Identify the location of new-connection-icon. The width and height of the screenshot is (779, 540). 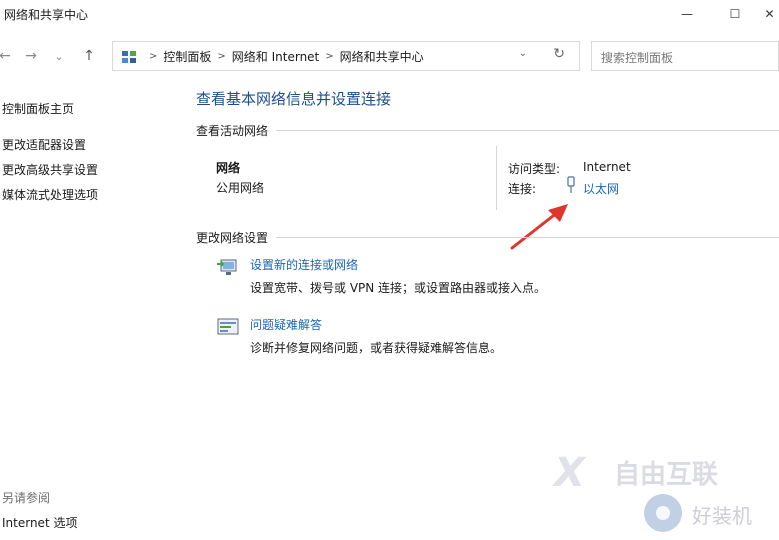
(227, 267).